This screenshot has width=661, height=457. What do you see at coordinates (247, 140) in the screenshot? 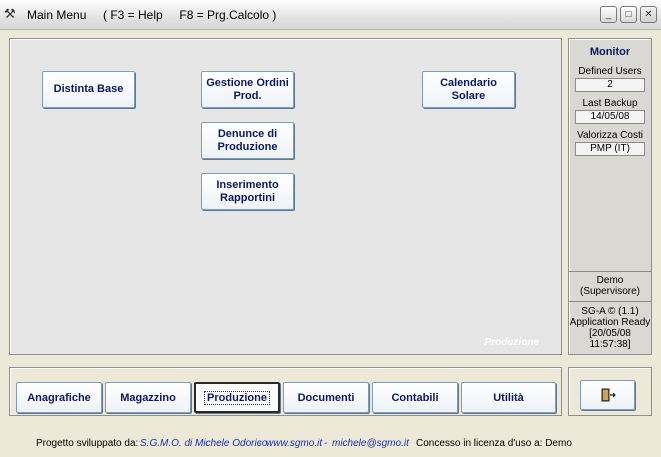
I see `denunce-produzione-button: Denunce di Produzione` at bounding box center [247, 140].